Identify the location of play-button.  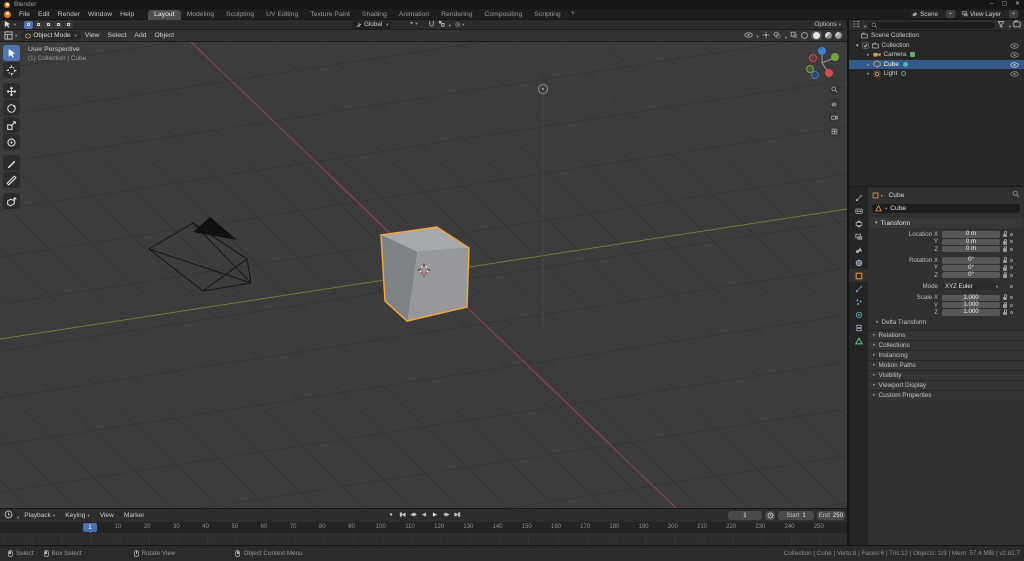
(435, 515).